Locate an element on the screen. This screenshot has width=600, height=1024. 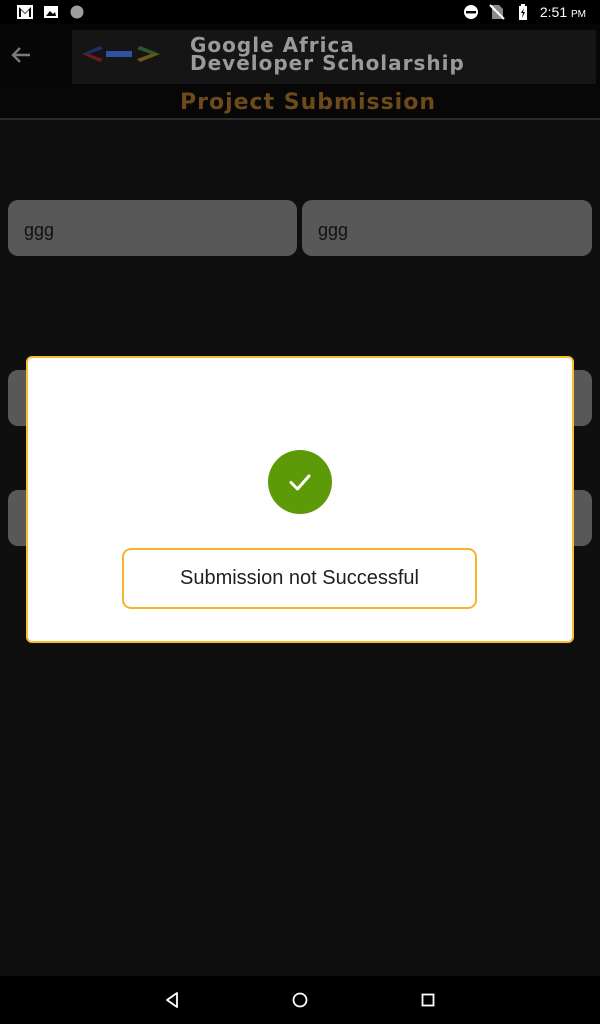
image-icon is located at coordinates (51, 12).